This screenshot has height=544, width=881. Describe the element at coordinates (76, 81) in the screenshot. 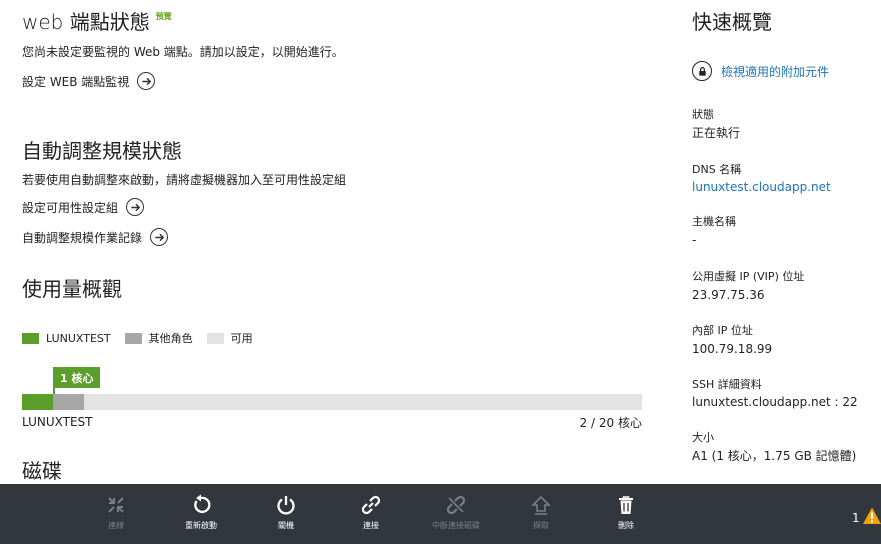

I see `configure-web-endpoint-label: 設定 WEB 端點監視` at that location.